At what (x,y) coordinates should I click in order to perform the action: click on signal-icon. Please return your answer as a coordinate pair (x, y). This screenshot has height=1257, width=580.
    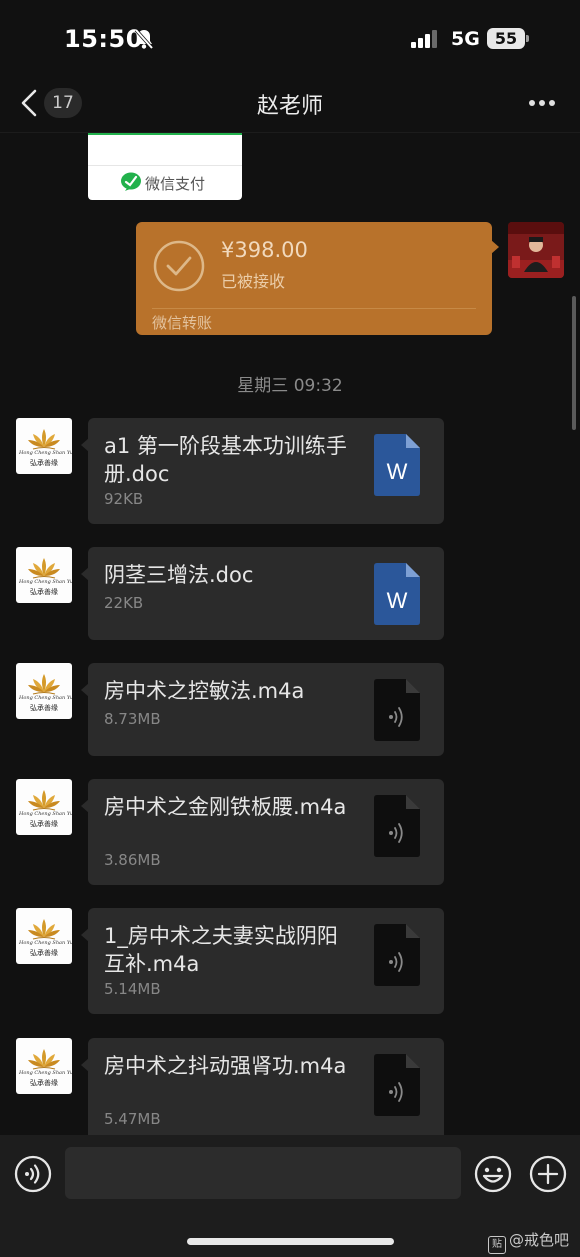
    Looking at the image, I should click on (424, 39).